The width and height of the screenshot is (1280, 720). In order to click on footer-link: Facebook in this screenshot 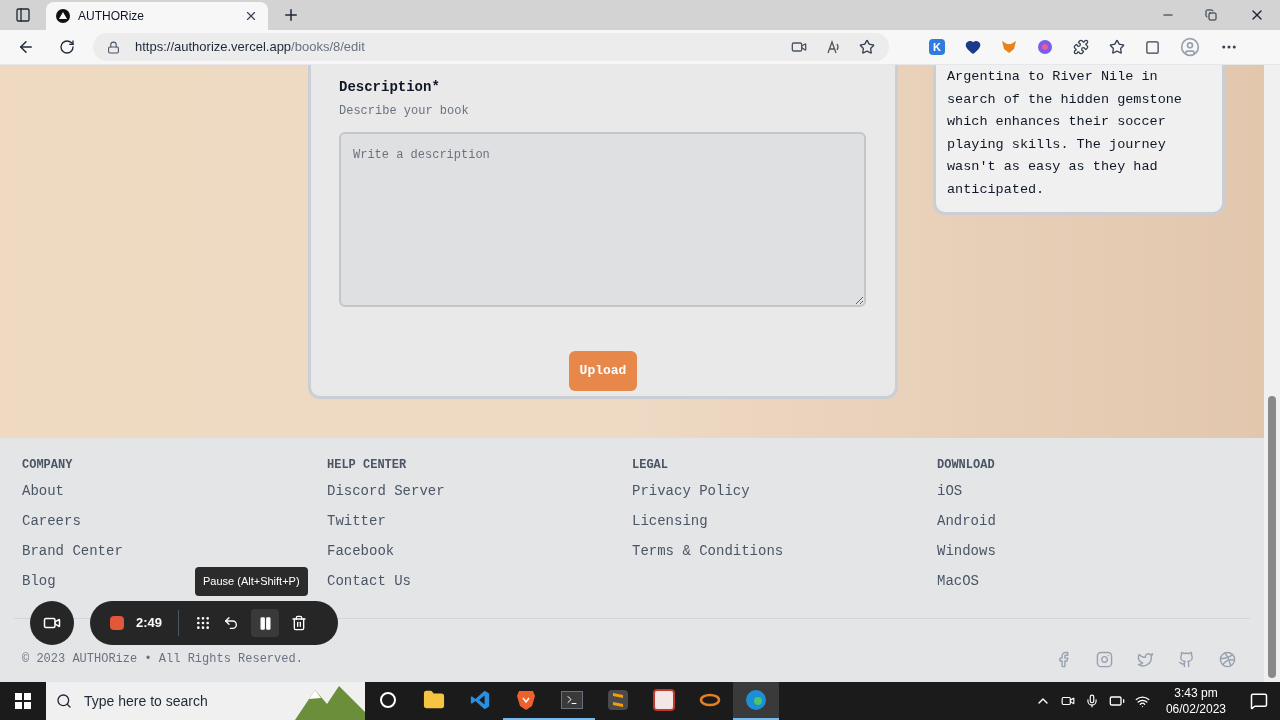, I will do `click(361, 551)`.